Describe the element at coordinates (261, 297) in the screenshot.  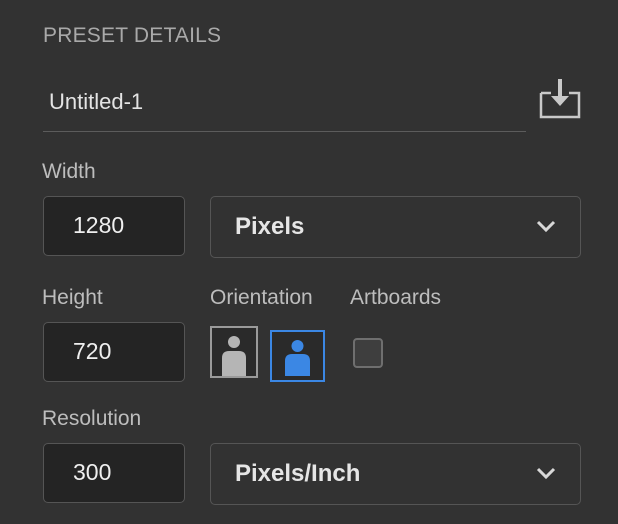
I see `orientation-label: Orientation` at that location.